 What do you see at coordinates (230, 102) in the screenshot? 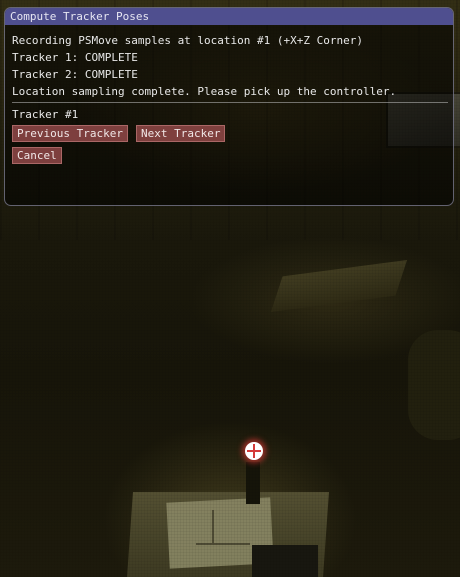
I see `separator` at bounding box center [230, 102].